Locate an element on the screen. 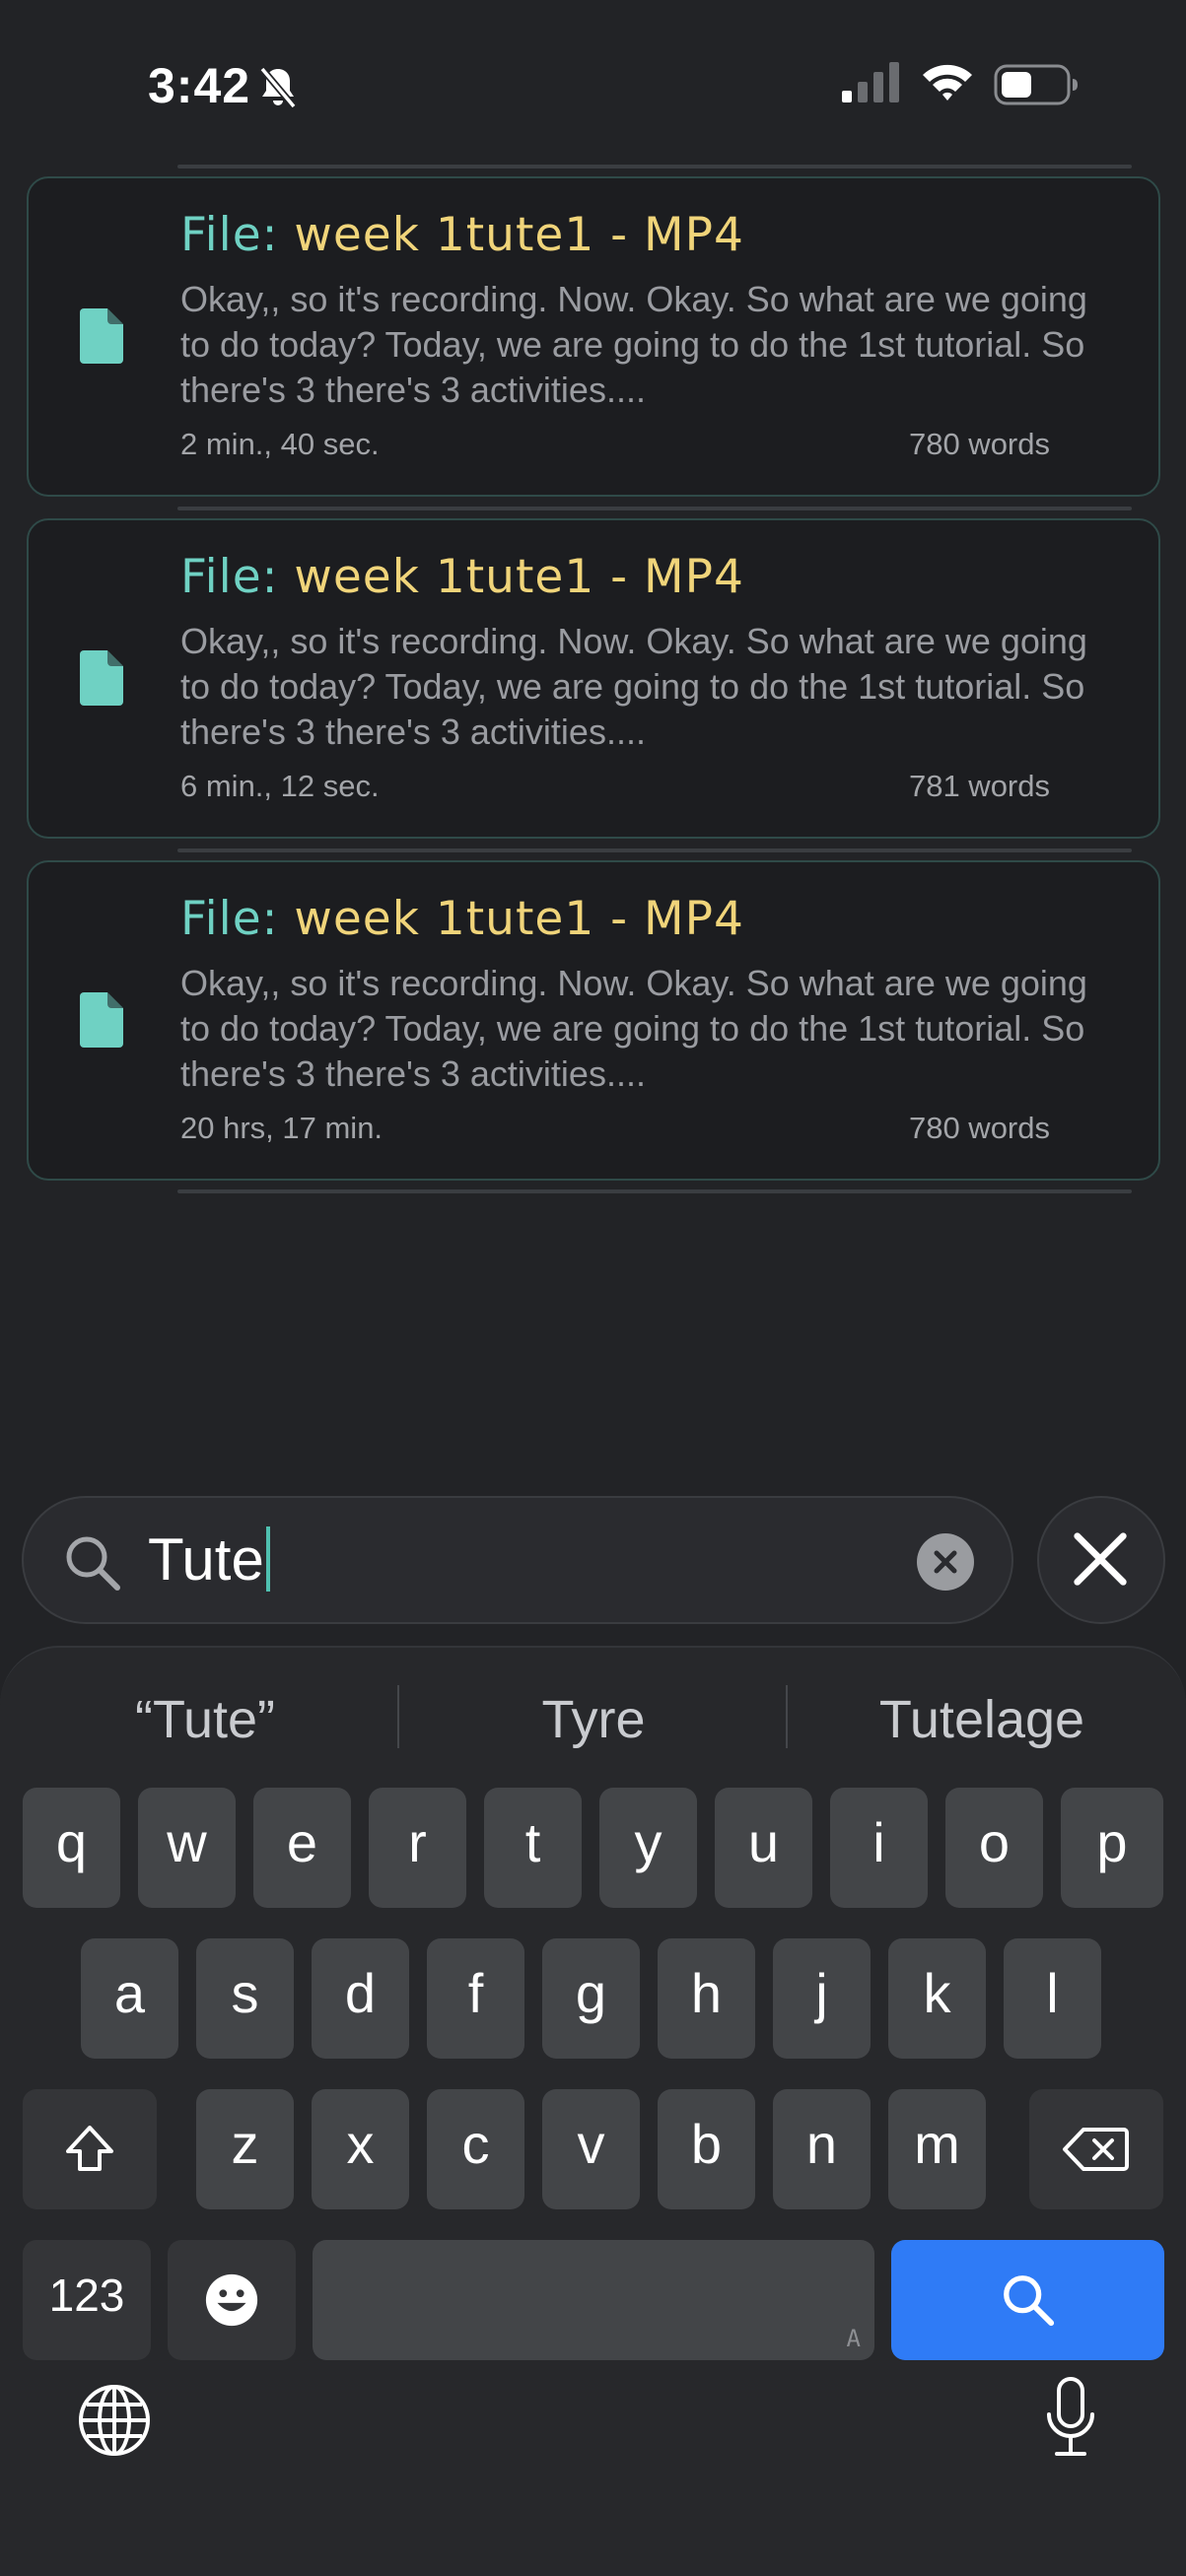 Image resolution: width=1186 pixels, height=2576 pixels. battery-icon is located at coordinates (1036, 84).